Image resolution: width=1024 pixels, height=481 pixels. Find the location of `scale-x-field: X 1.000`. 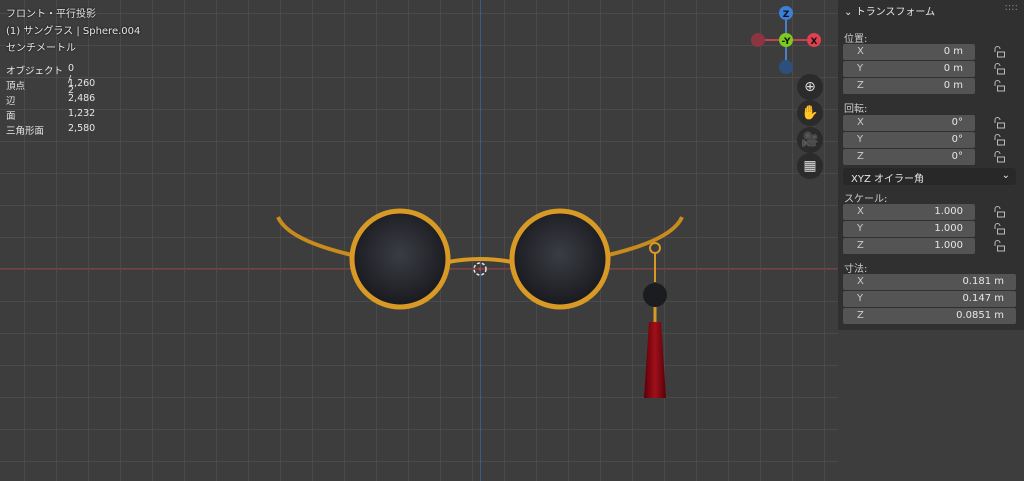

scale-x-field: X 1.000 is located at coordinates (909, 212).